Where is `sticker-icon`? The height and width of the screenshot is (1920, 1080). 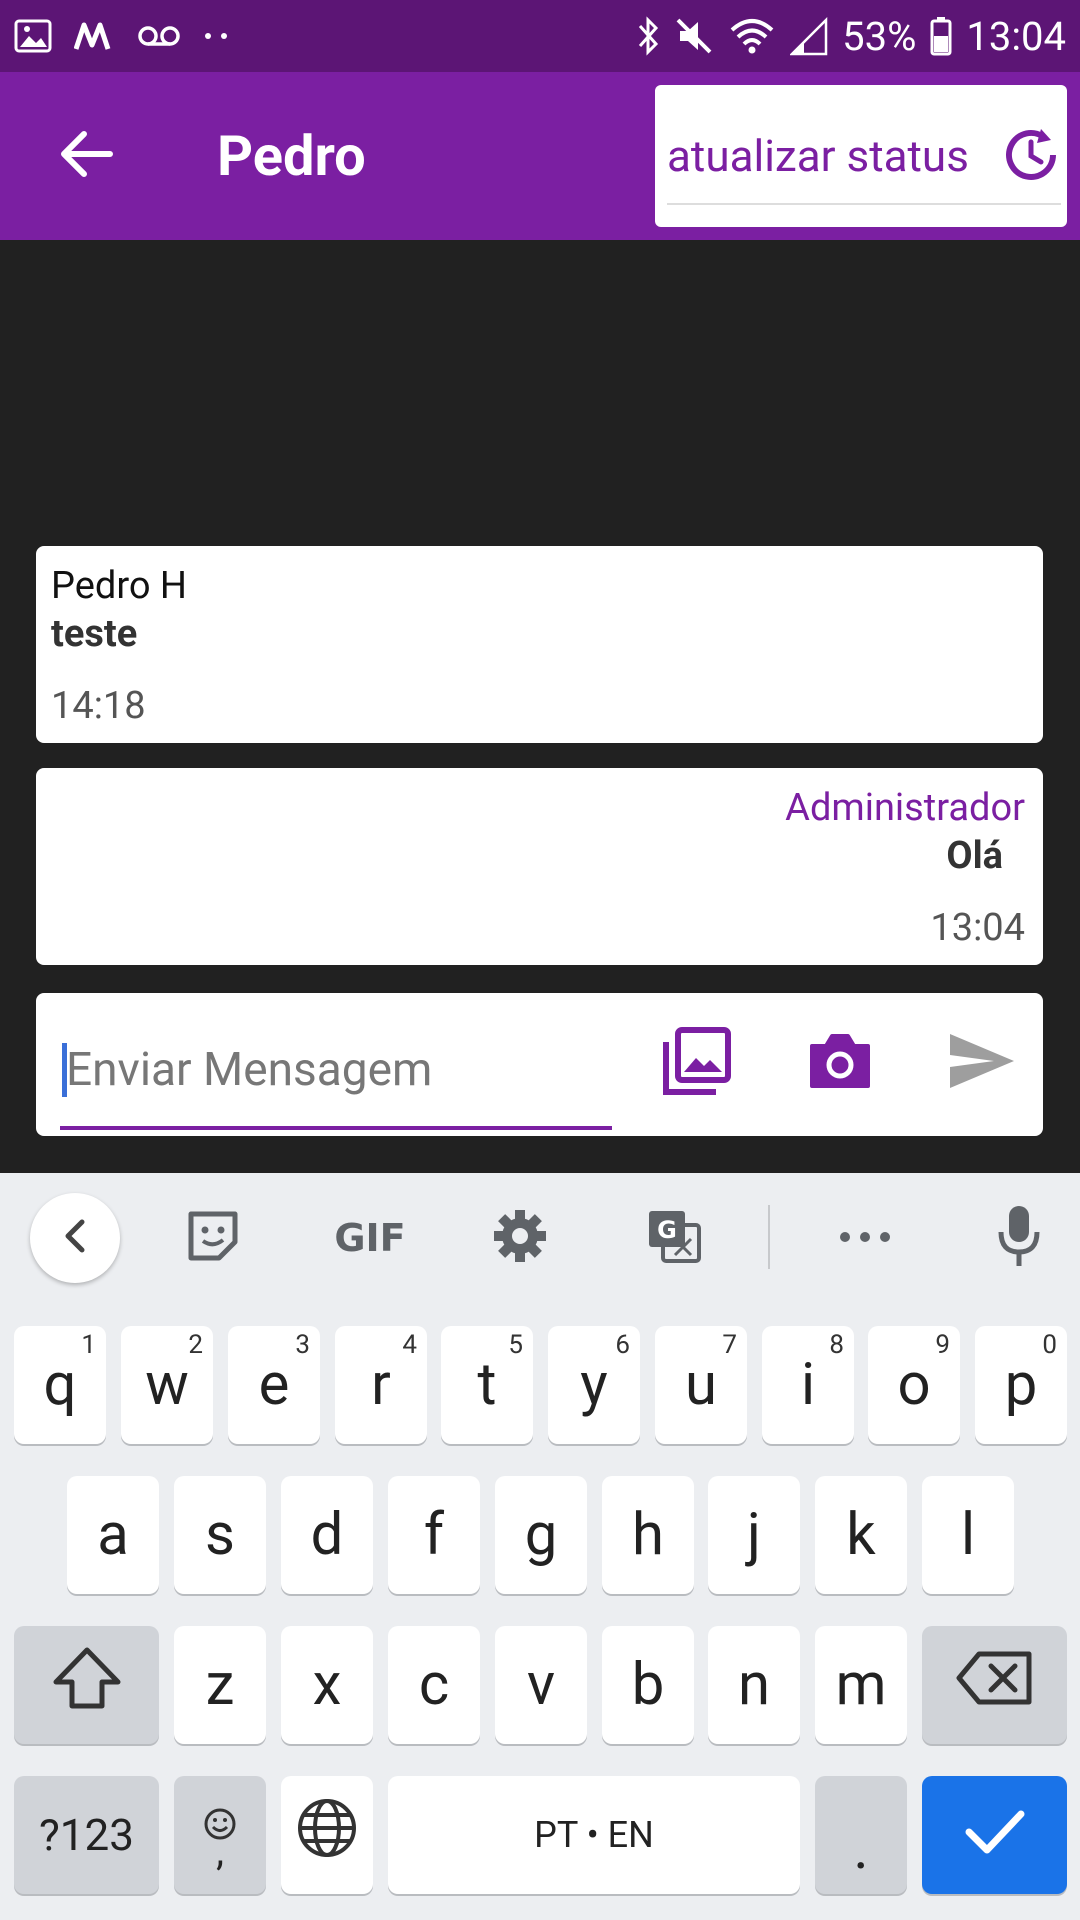
sticker-icon is located at coordinates (213, 1238).